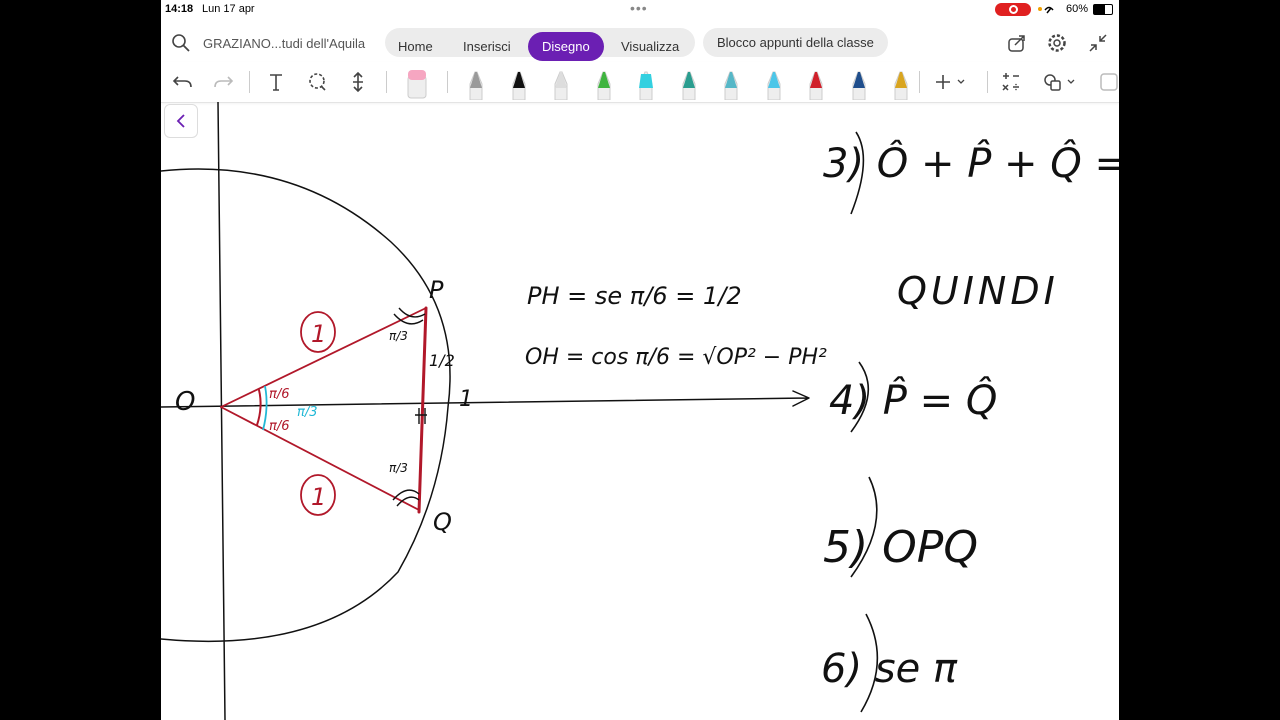 This screenshot has height=720, width=1280. I want to click on pen-5-icon, so click(646, 83).